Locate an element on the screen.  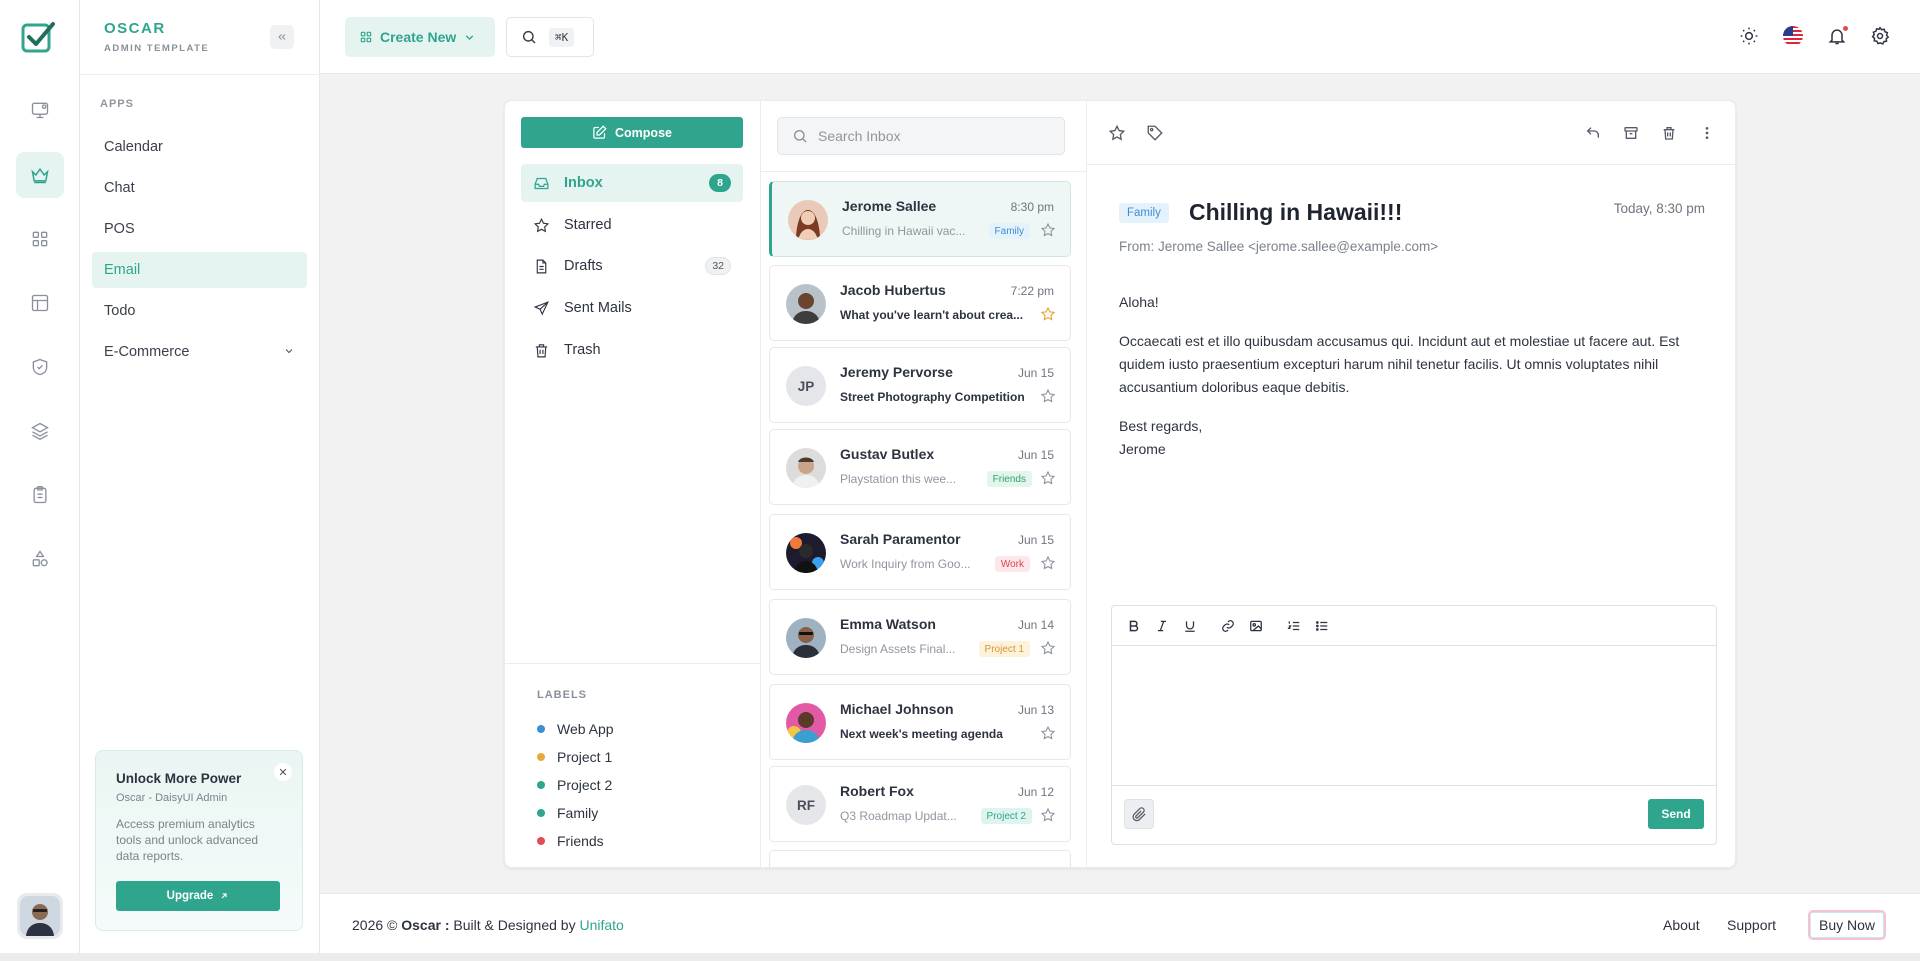
sidebar-item-email: Email is located at coordinates (199, 270).